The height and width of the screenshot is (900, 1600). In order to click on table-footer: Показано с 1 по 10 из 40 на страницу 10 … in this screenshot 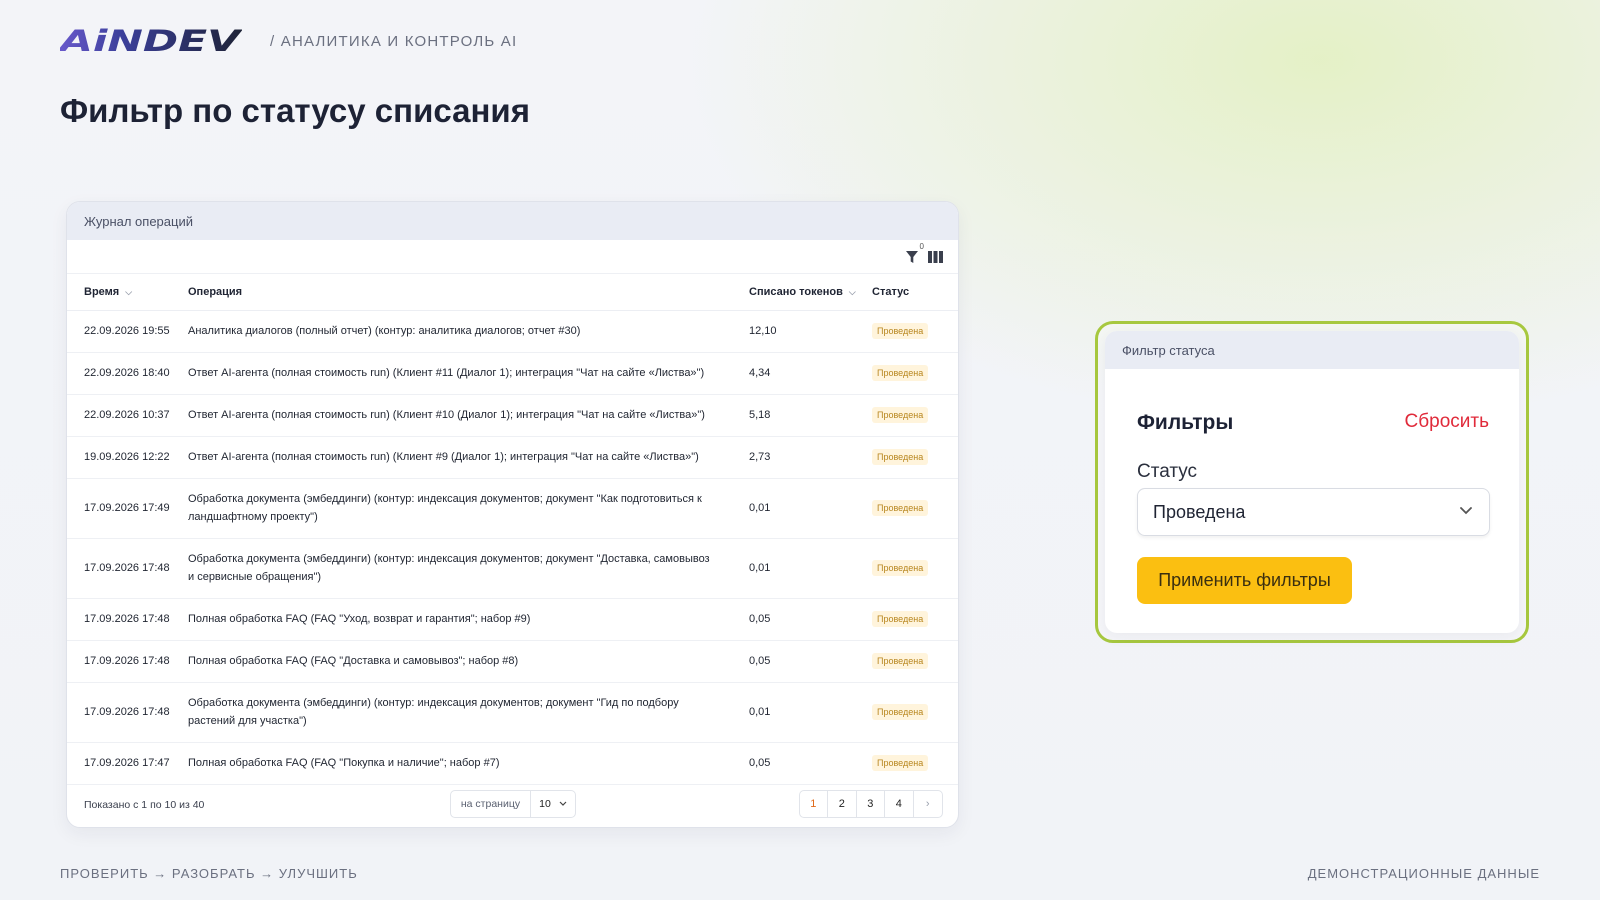, I will do `click(512, 805)`.